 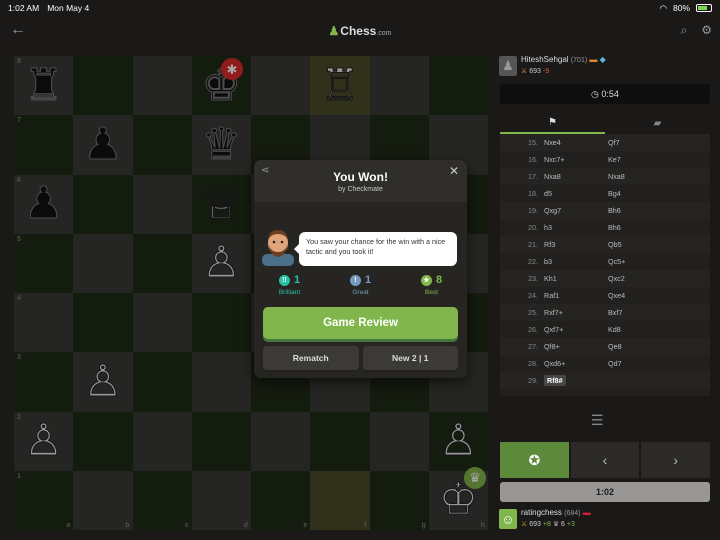 I want to click on my-name-line: ratingchess (684) ▬, so click(x=556, y=512).